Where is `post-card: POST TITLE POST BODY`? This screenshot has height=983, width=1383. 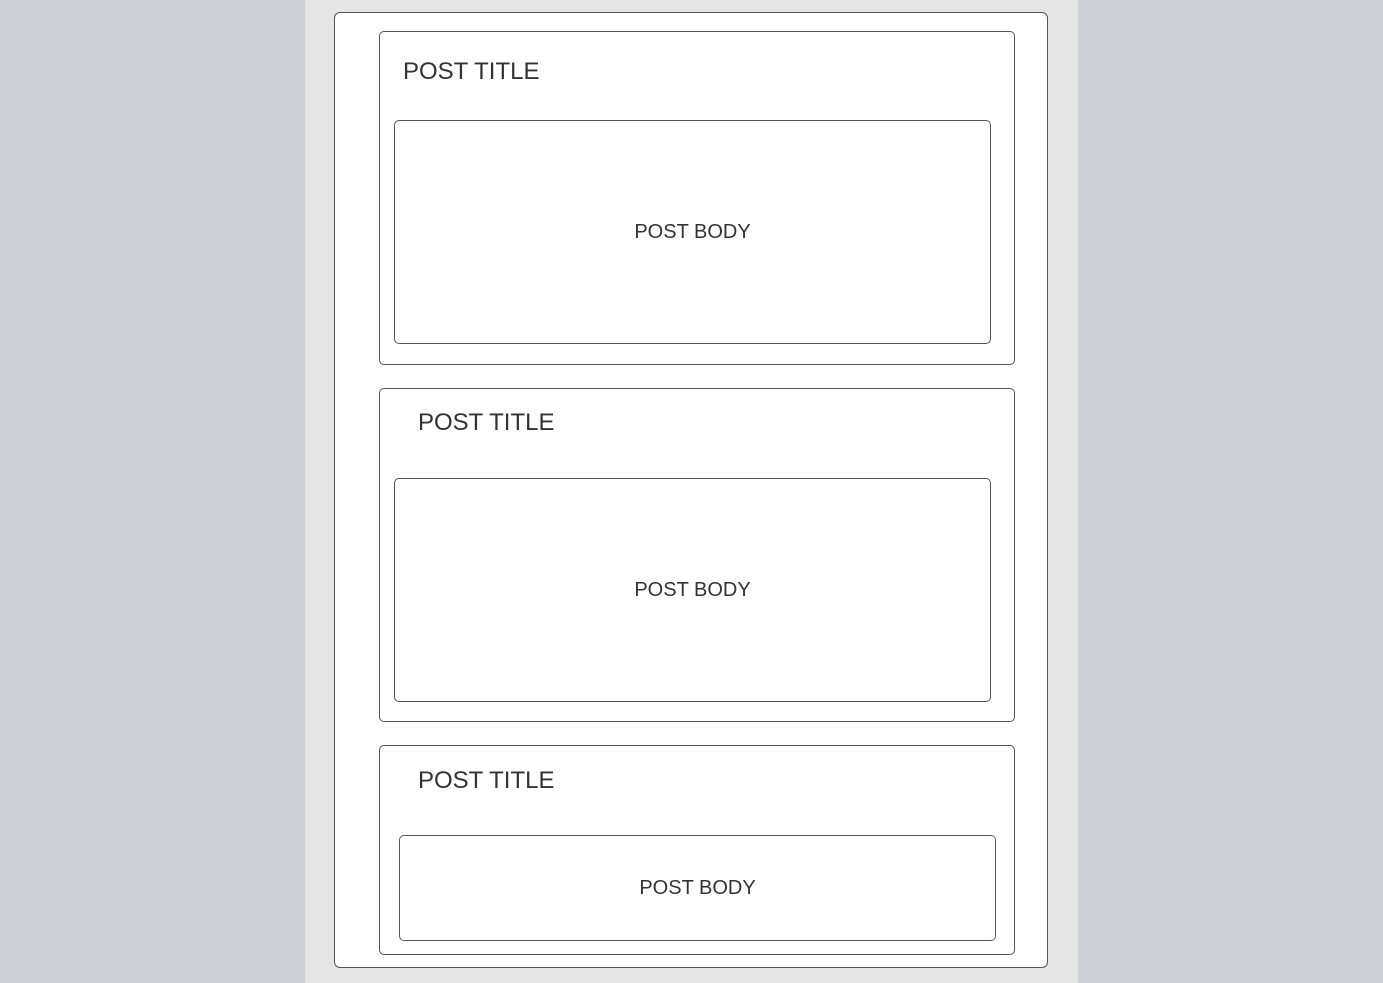 post-card: POST TITLE POST BODY is located at coordinates (697, 850).